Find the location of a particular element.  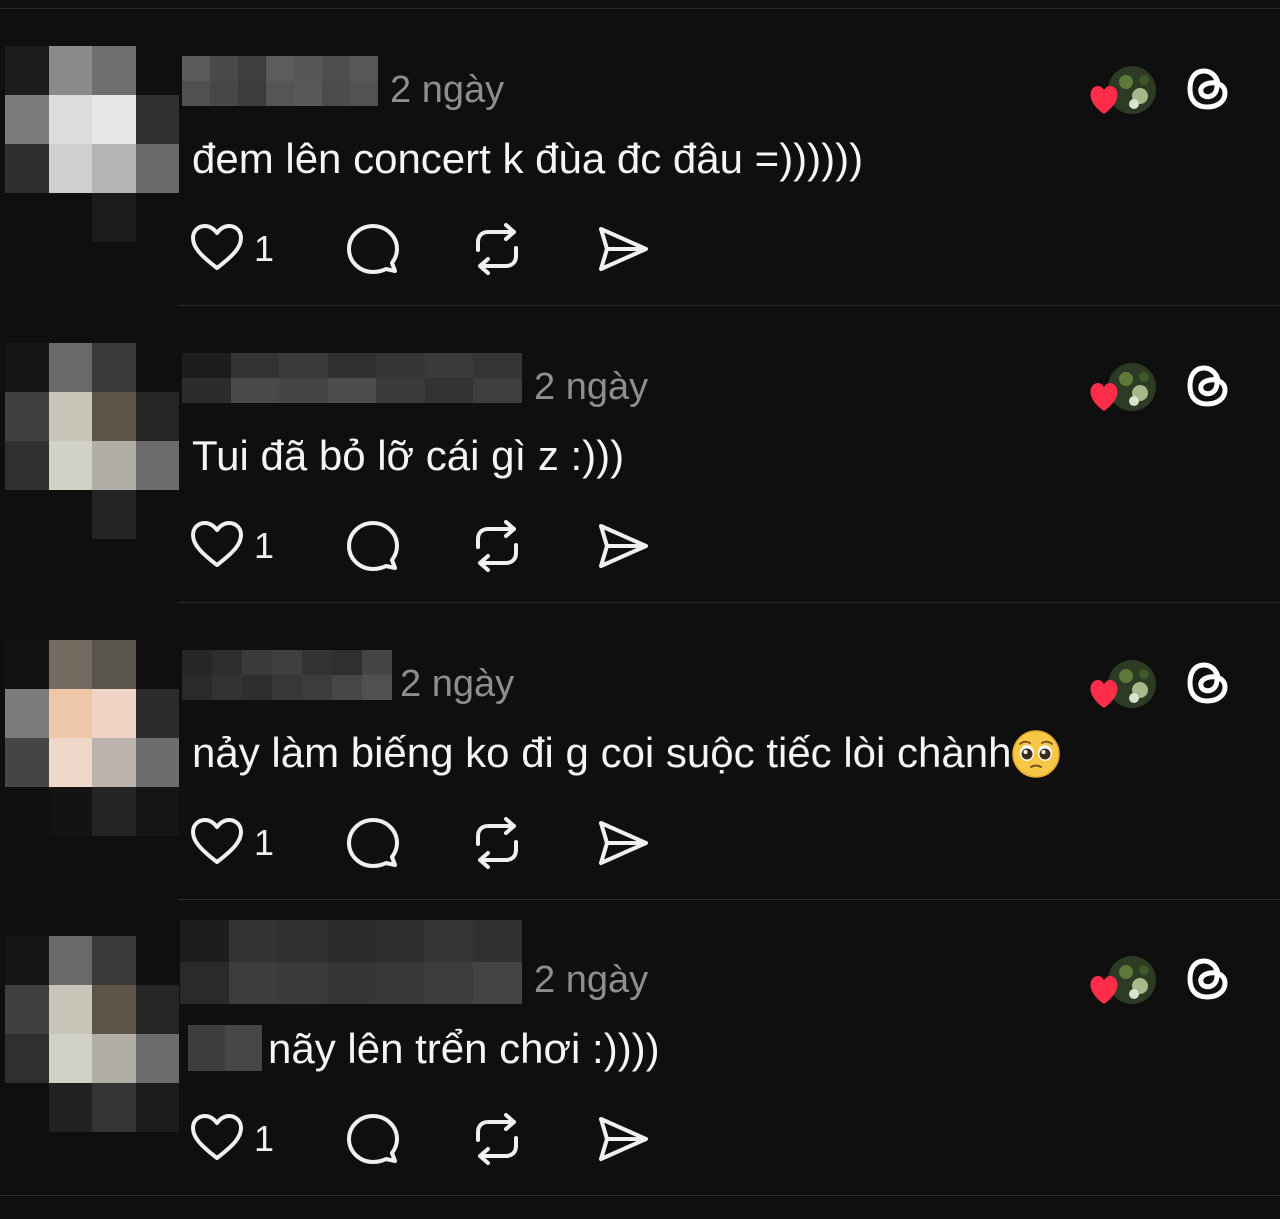

post-text-content: nãy lên trển chơi :)))) is located at coordinates (464, 1048).